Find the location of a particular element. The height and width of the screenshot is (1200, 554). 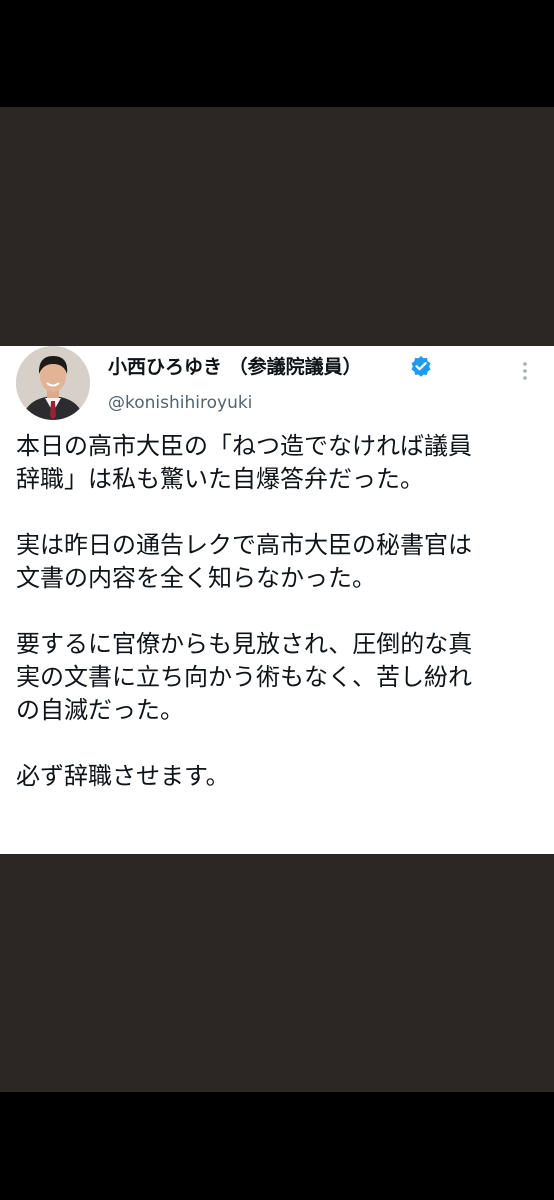

tweet-paragraph: 実は昨日の通告レクで高市大臣の秘書官は 文書の内容を全く知らなかった。 is located at coordinates (244, 561).